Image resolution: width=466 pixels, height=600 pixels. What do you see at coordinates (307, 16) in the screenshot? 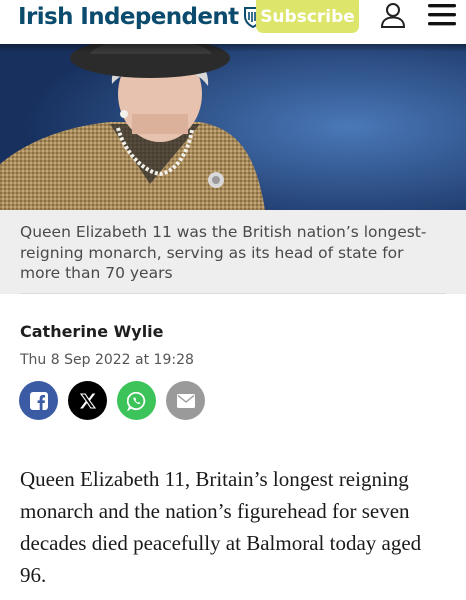
I see `subscribe-button: Subscribe` at bounding box center [307, 16].